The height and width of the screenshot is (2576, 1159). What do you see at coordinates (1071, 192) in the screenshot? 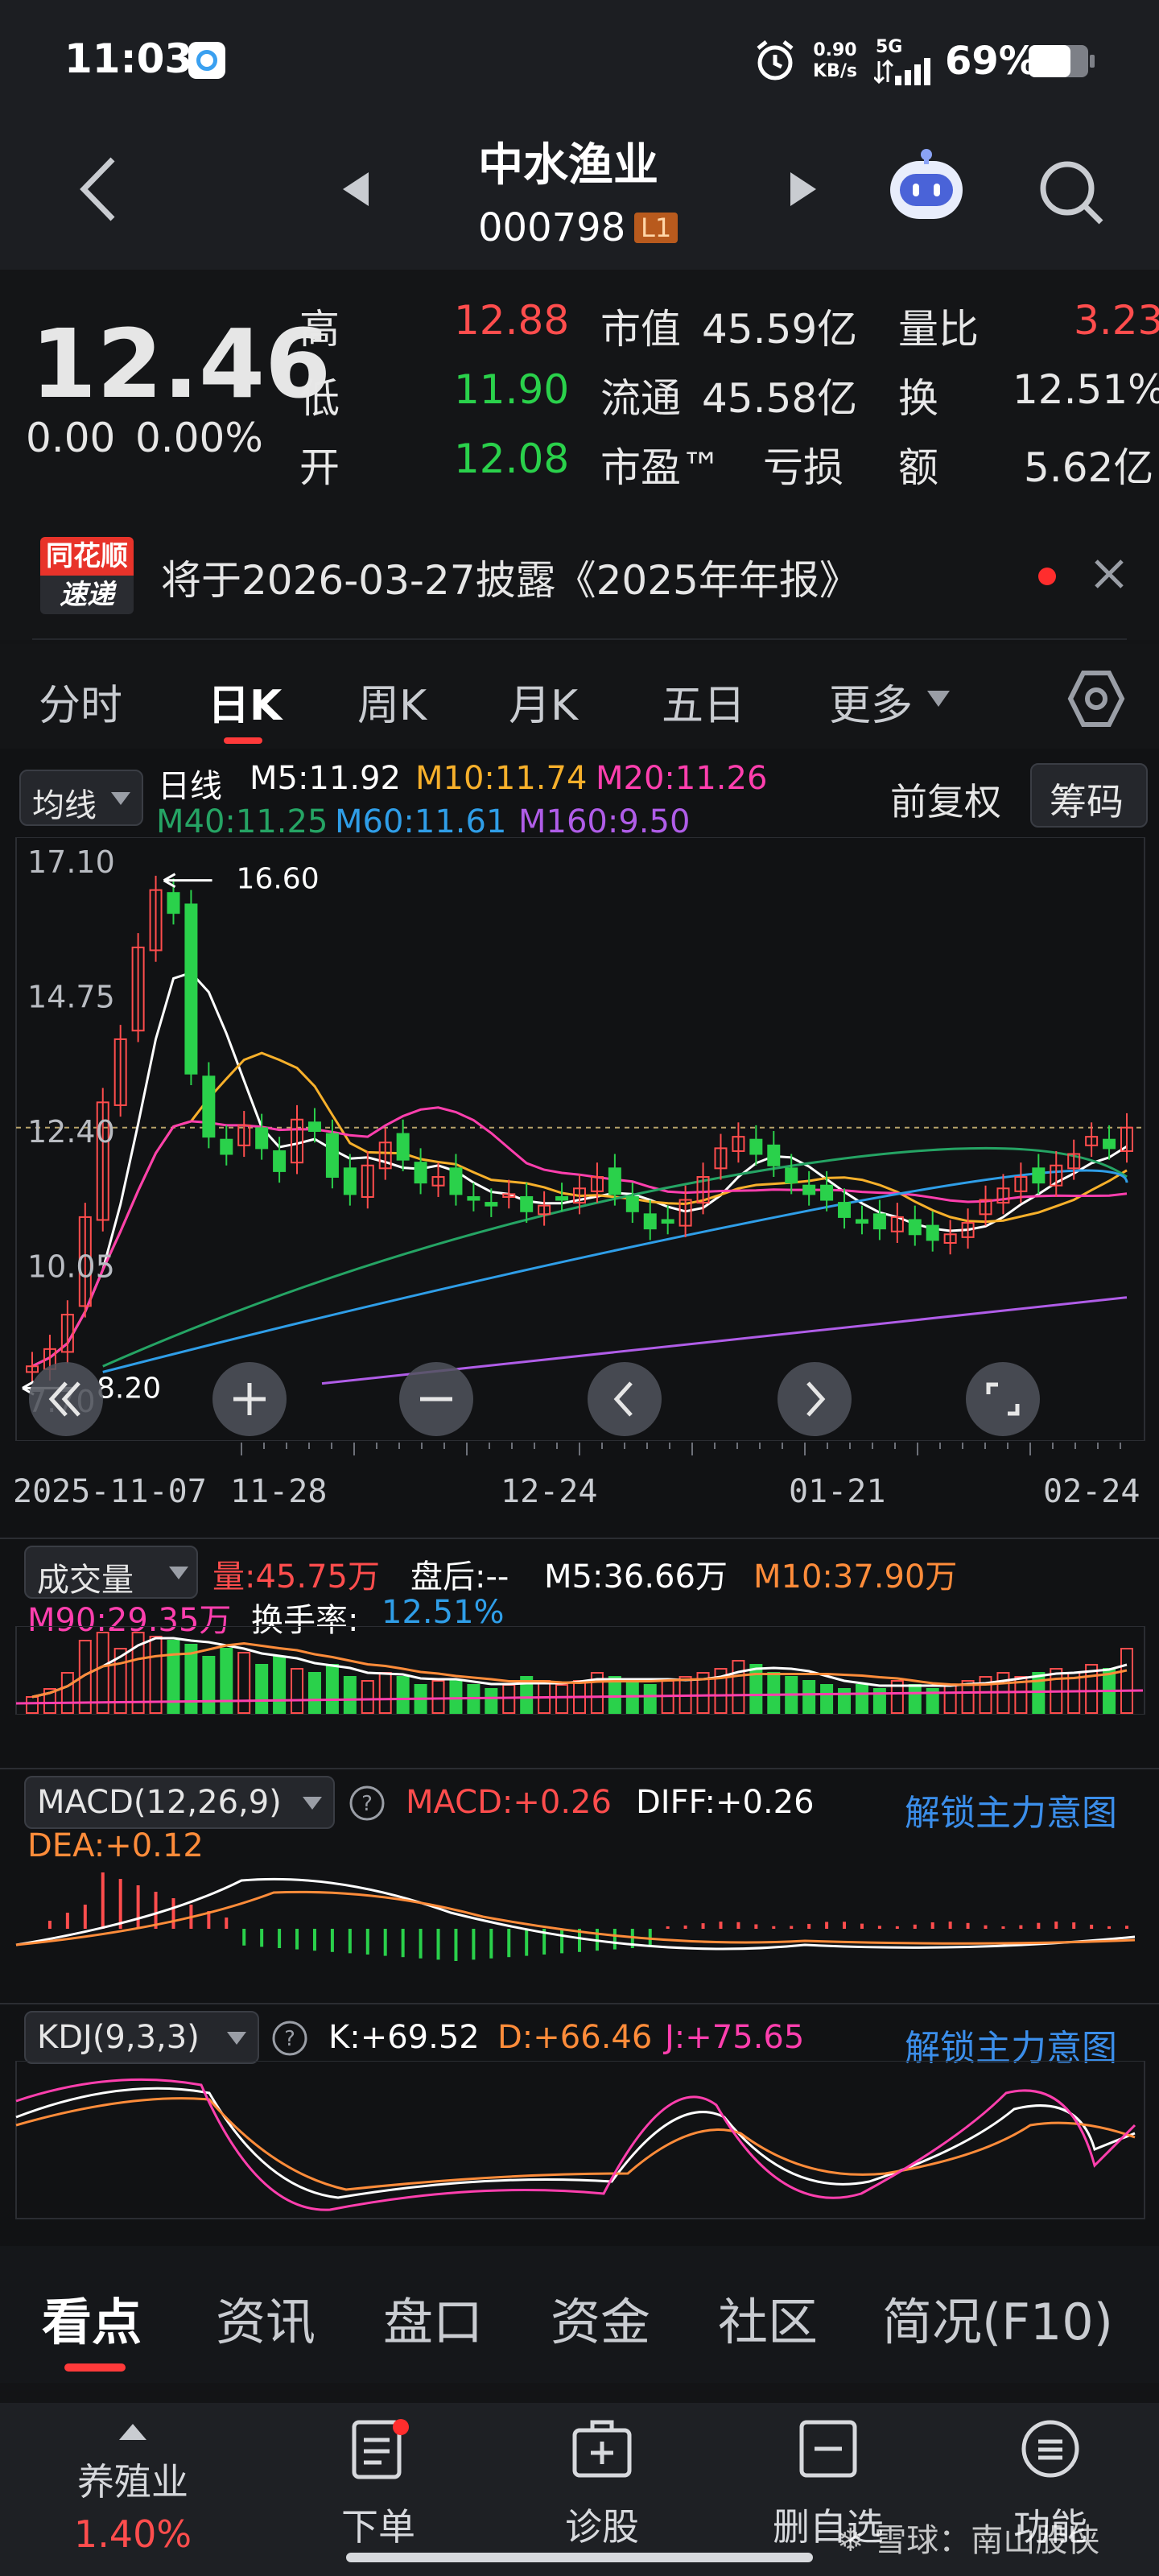
I see `search-icon` at bounding box center [1071, 192].